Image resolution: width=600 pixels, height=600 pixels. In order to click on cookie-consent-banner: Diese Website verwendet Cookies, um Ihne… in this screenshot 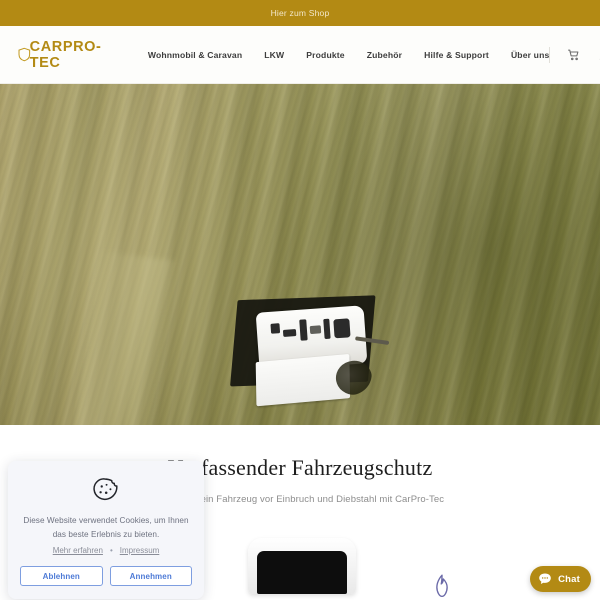, I will do `click(106, 530)`.